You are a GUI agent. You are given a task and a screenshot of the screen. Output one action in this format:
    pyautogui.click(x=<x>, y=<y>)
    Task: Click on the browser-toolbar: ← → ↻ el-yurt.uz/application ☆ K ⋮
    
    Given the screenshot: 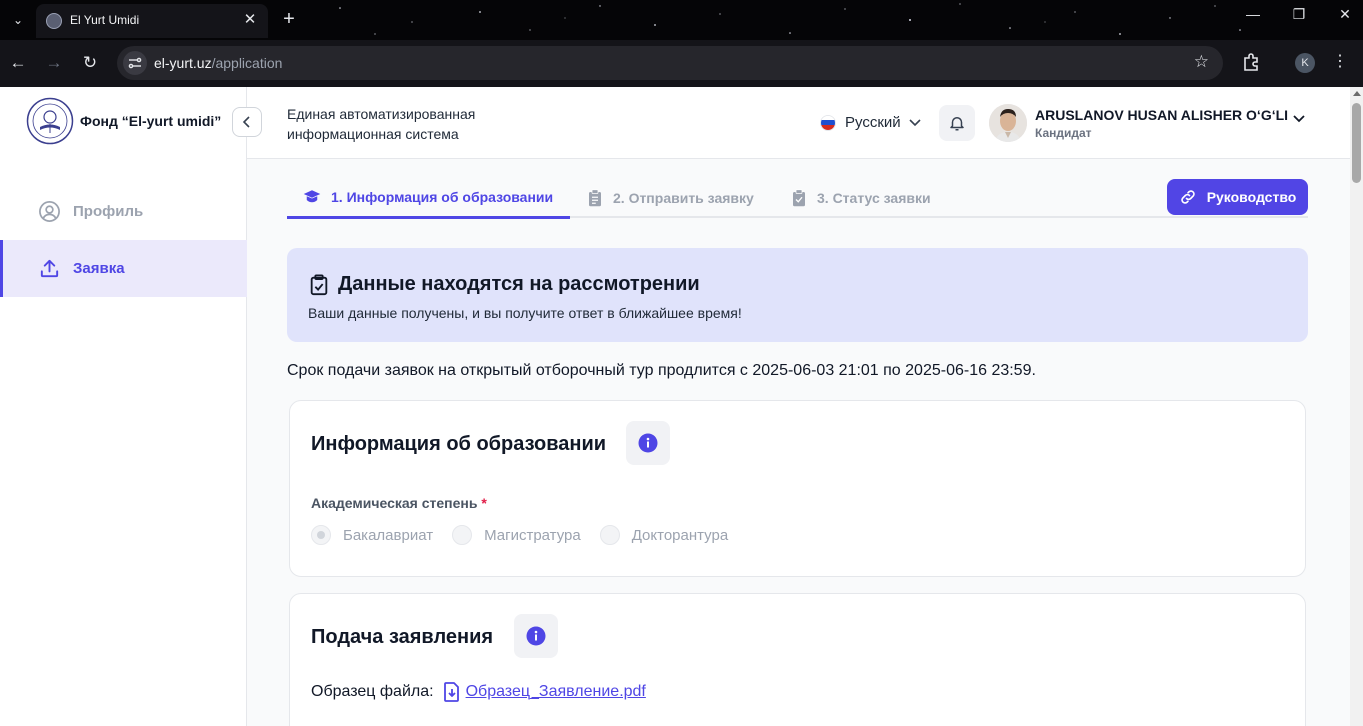 What is the action you would take?
    pyautogui.click(x=681, y=63)
    